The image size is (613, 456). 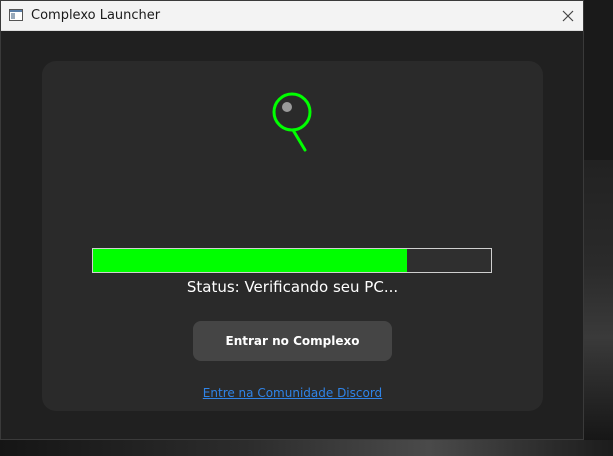 What do you see at coordinates (292, 341) in the screenshot?
I see `enter-complexo-button: Entrar no Complexo` at bounding box center [292, 341].